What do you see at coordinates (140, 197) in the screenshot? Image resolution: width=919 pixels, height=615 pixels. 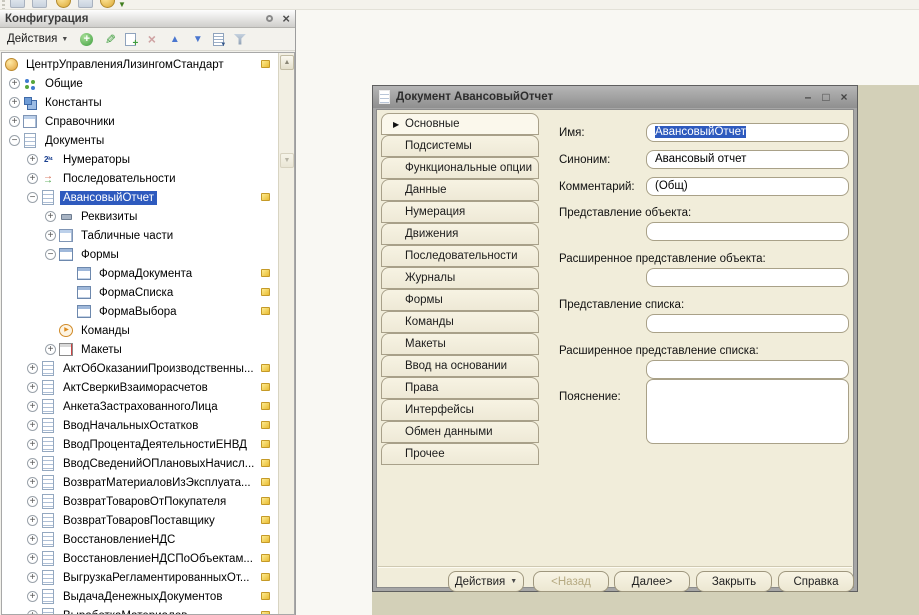 I see `tree-item: − АвансовыйОтчет` at bounding box center [140, 197].